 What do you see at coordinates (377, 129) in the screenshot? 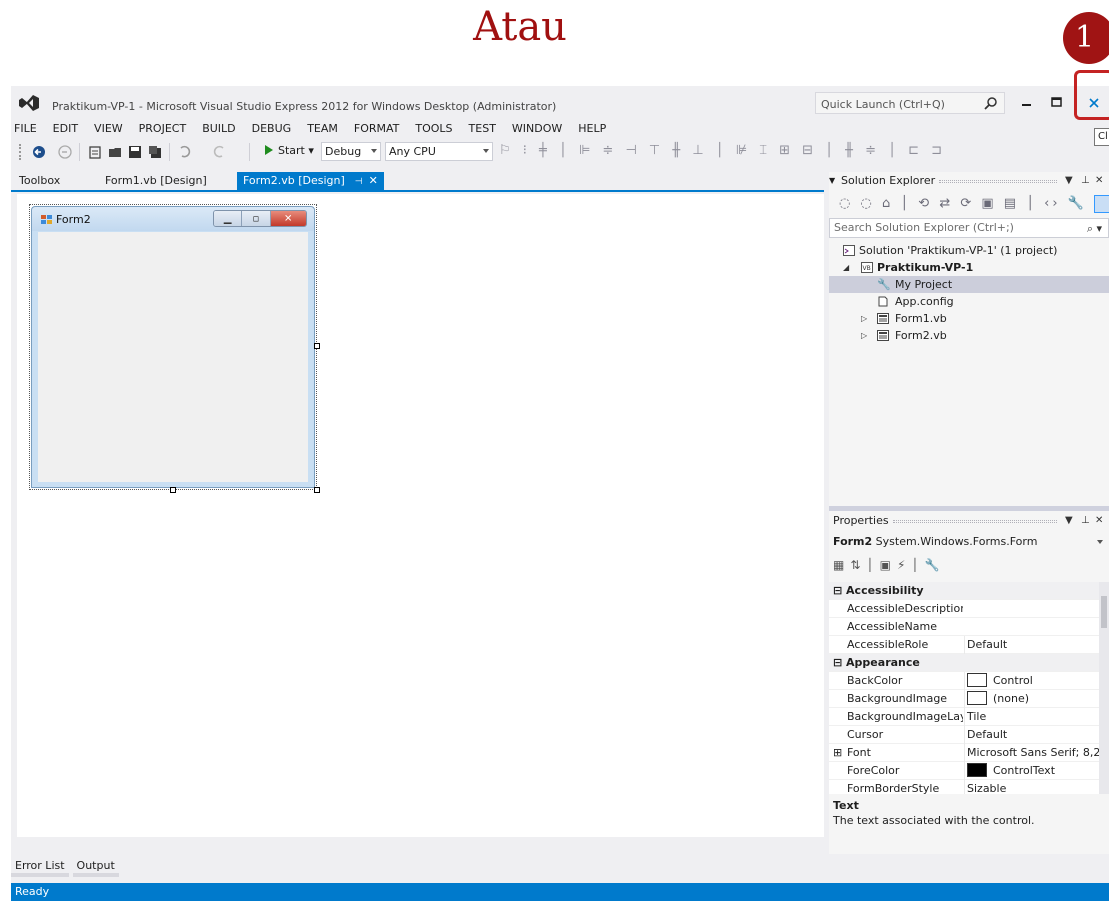
I see `menu-format: FORMAT` at bounding box center [377, 129].